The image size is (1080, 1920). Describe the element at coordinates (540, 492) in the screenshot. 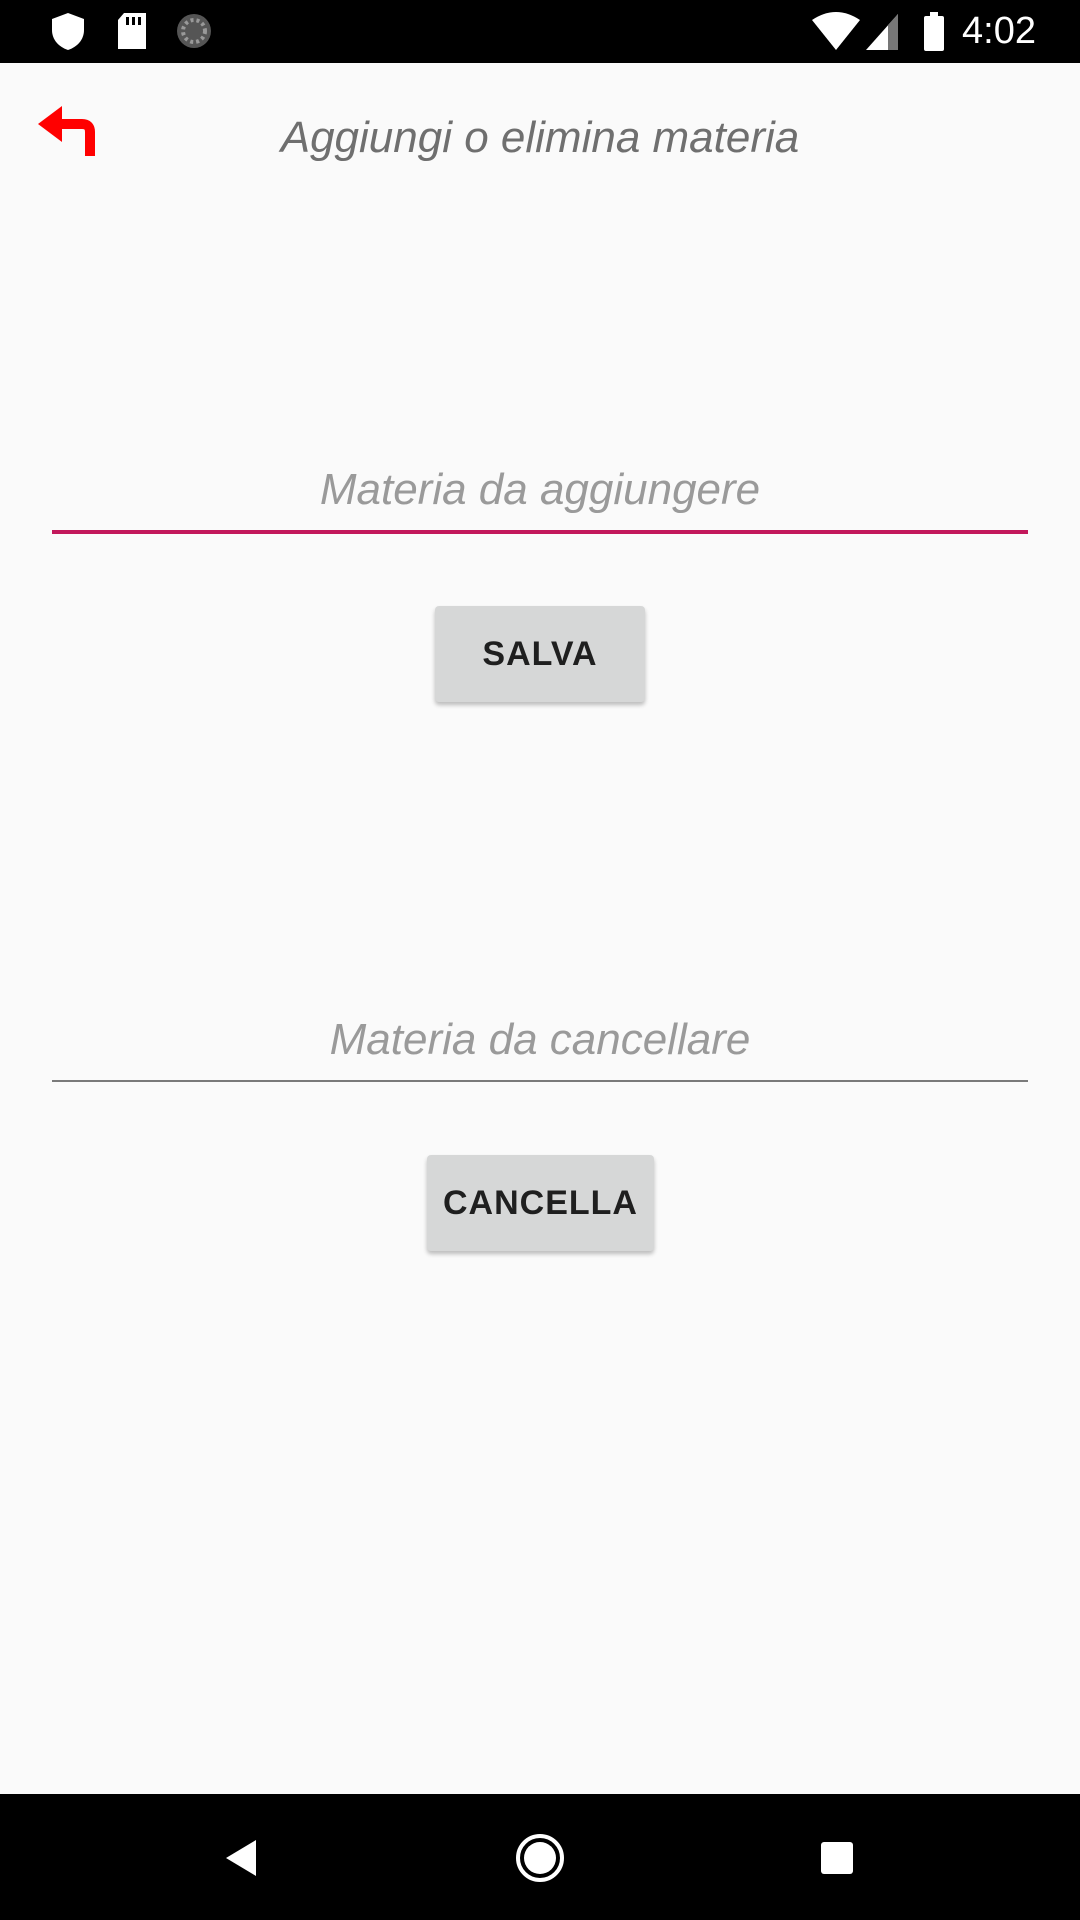

I see `add-subject-input` at that location.